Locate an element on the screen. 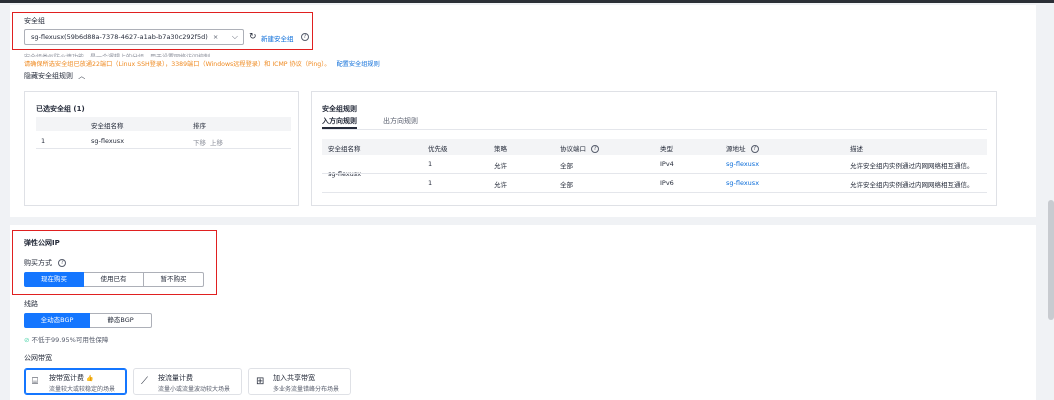  column-header-label: 协议端口 is located at coordinates (573, 149).